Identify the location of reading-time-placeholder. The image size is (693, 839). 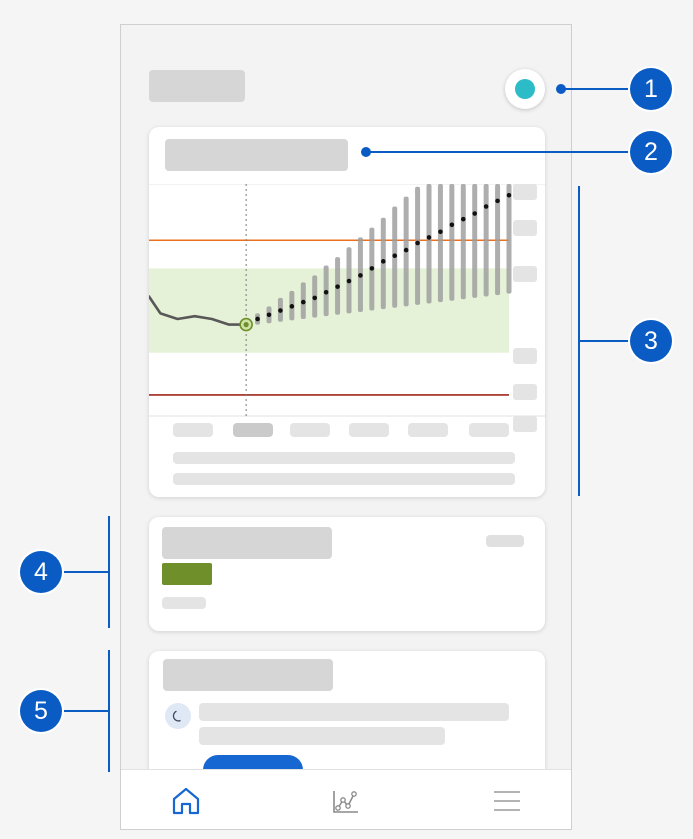
(505, 541).